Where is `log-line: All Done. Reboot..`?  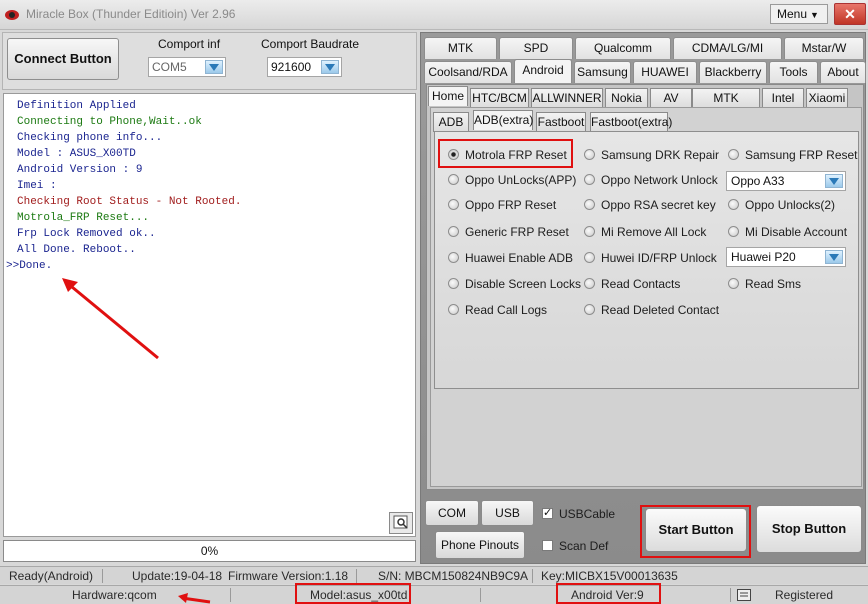 log-line: All Done. Reboot.. is located at coordinates (76, 250).